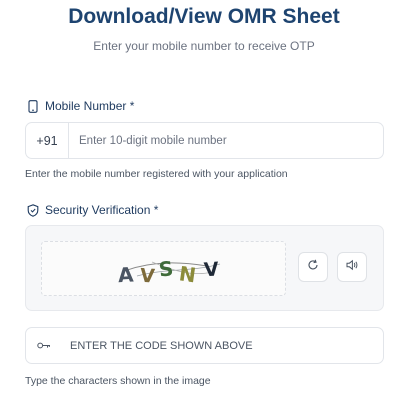 Image resolution: width=408 pixels, height=397 pixels. I want to click on audio-captcha-button, so click(352, 267).